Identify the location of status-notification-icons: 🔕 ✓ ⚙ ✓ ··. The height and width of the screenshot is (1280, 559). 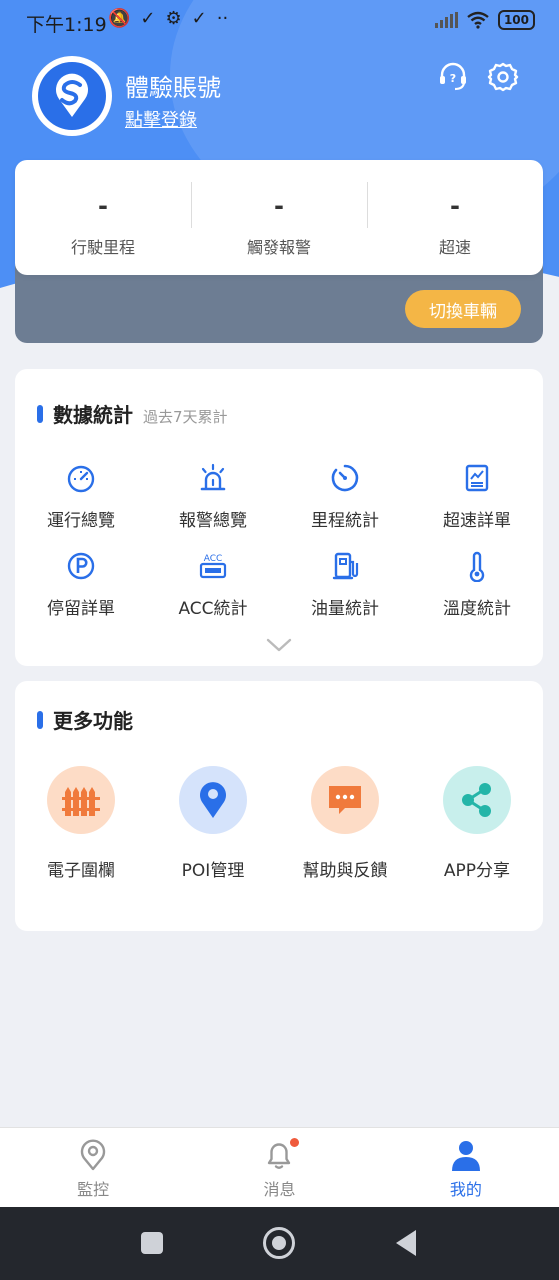
(168, 18).